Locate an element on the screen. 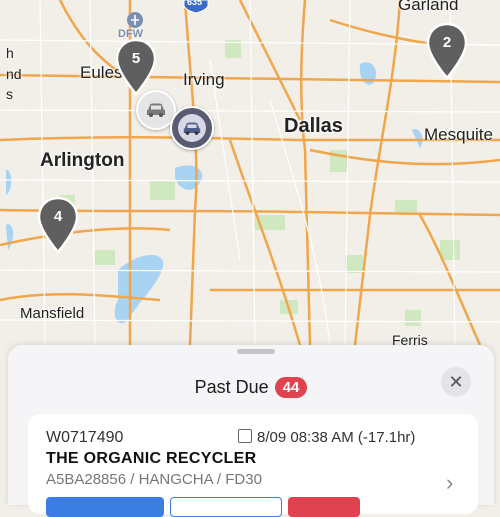 The image size is (500, 517). count-badge: 44 is located at coordinates (291, 387).